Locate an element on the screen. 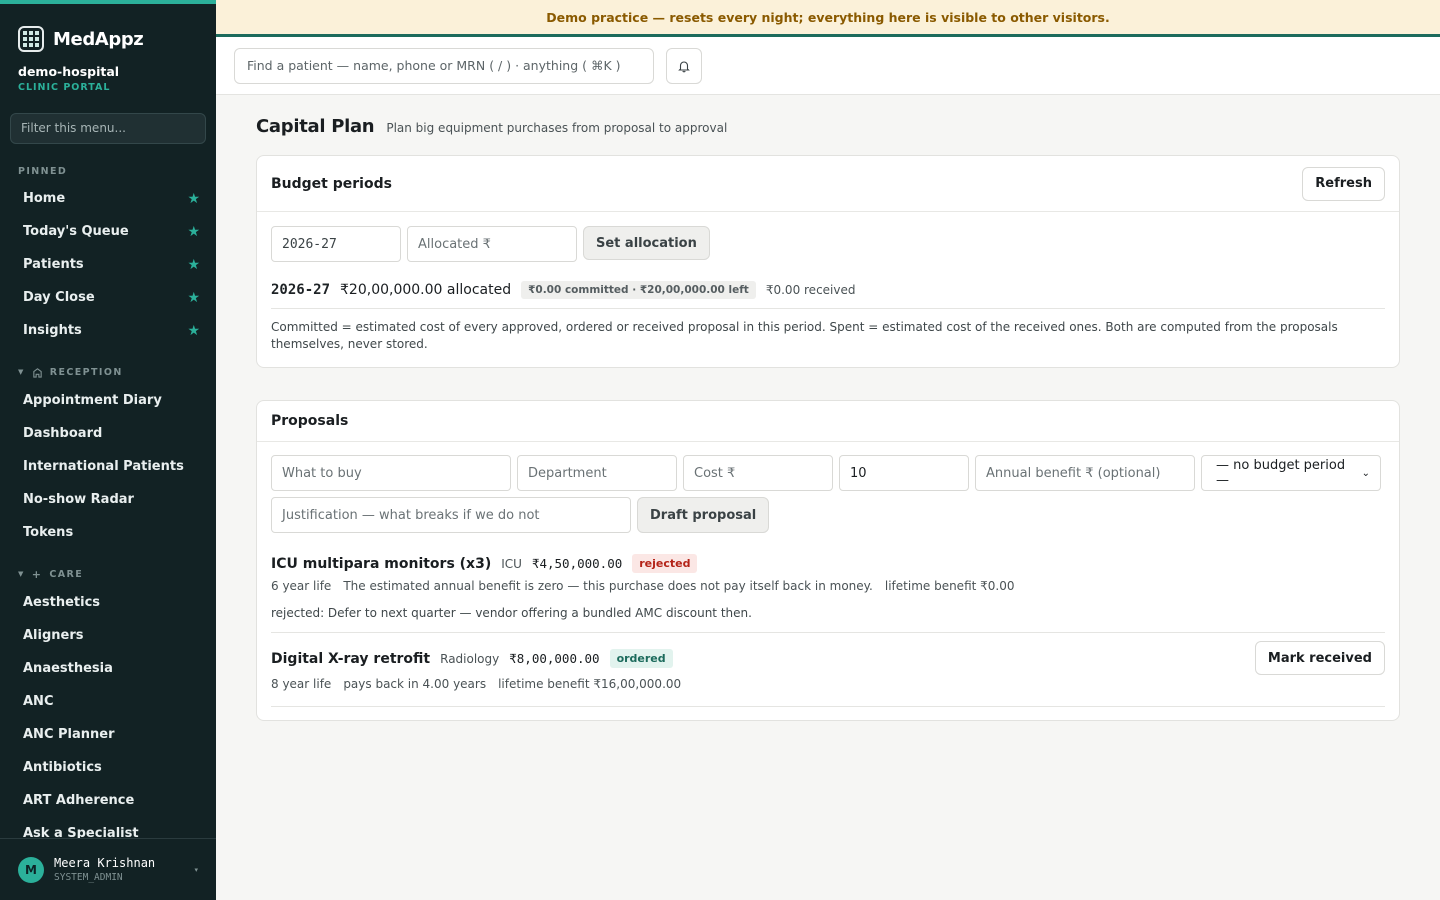 The width and height of the screenshot is (1440, 900). org-subtitle: CLINIC PORTAL is located at coordinates (64, 87).